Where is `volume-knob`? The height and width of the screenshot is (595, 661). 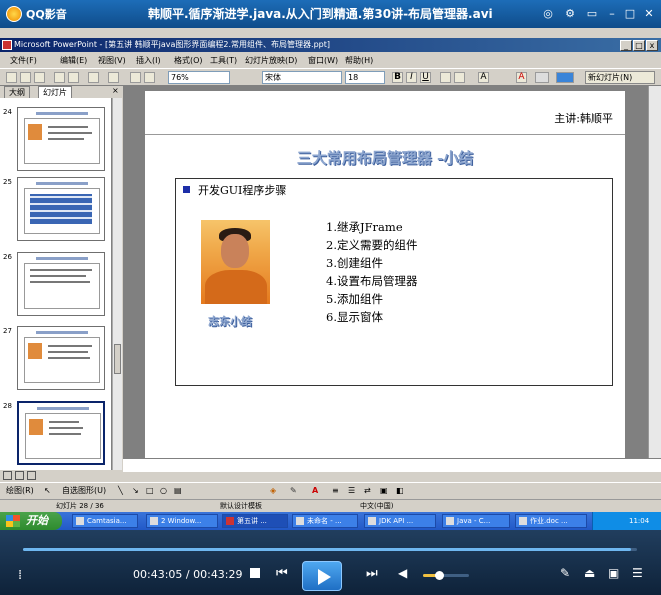 volume-knob is located at coordinates (440, 575).